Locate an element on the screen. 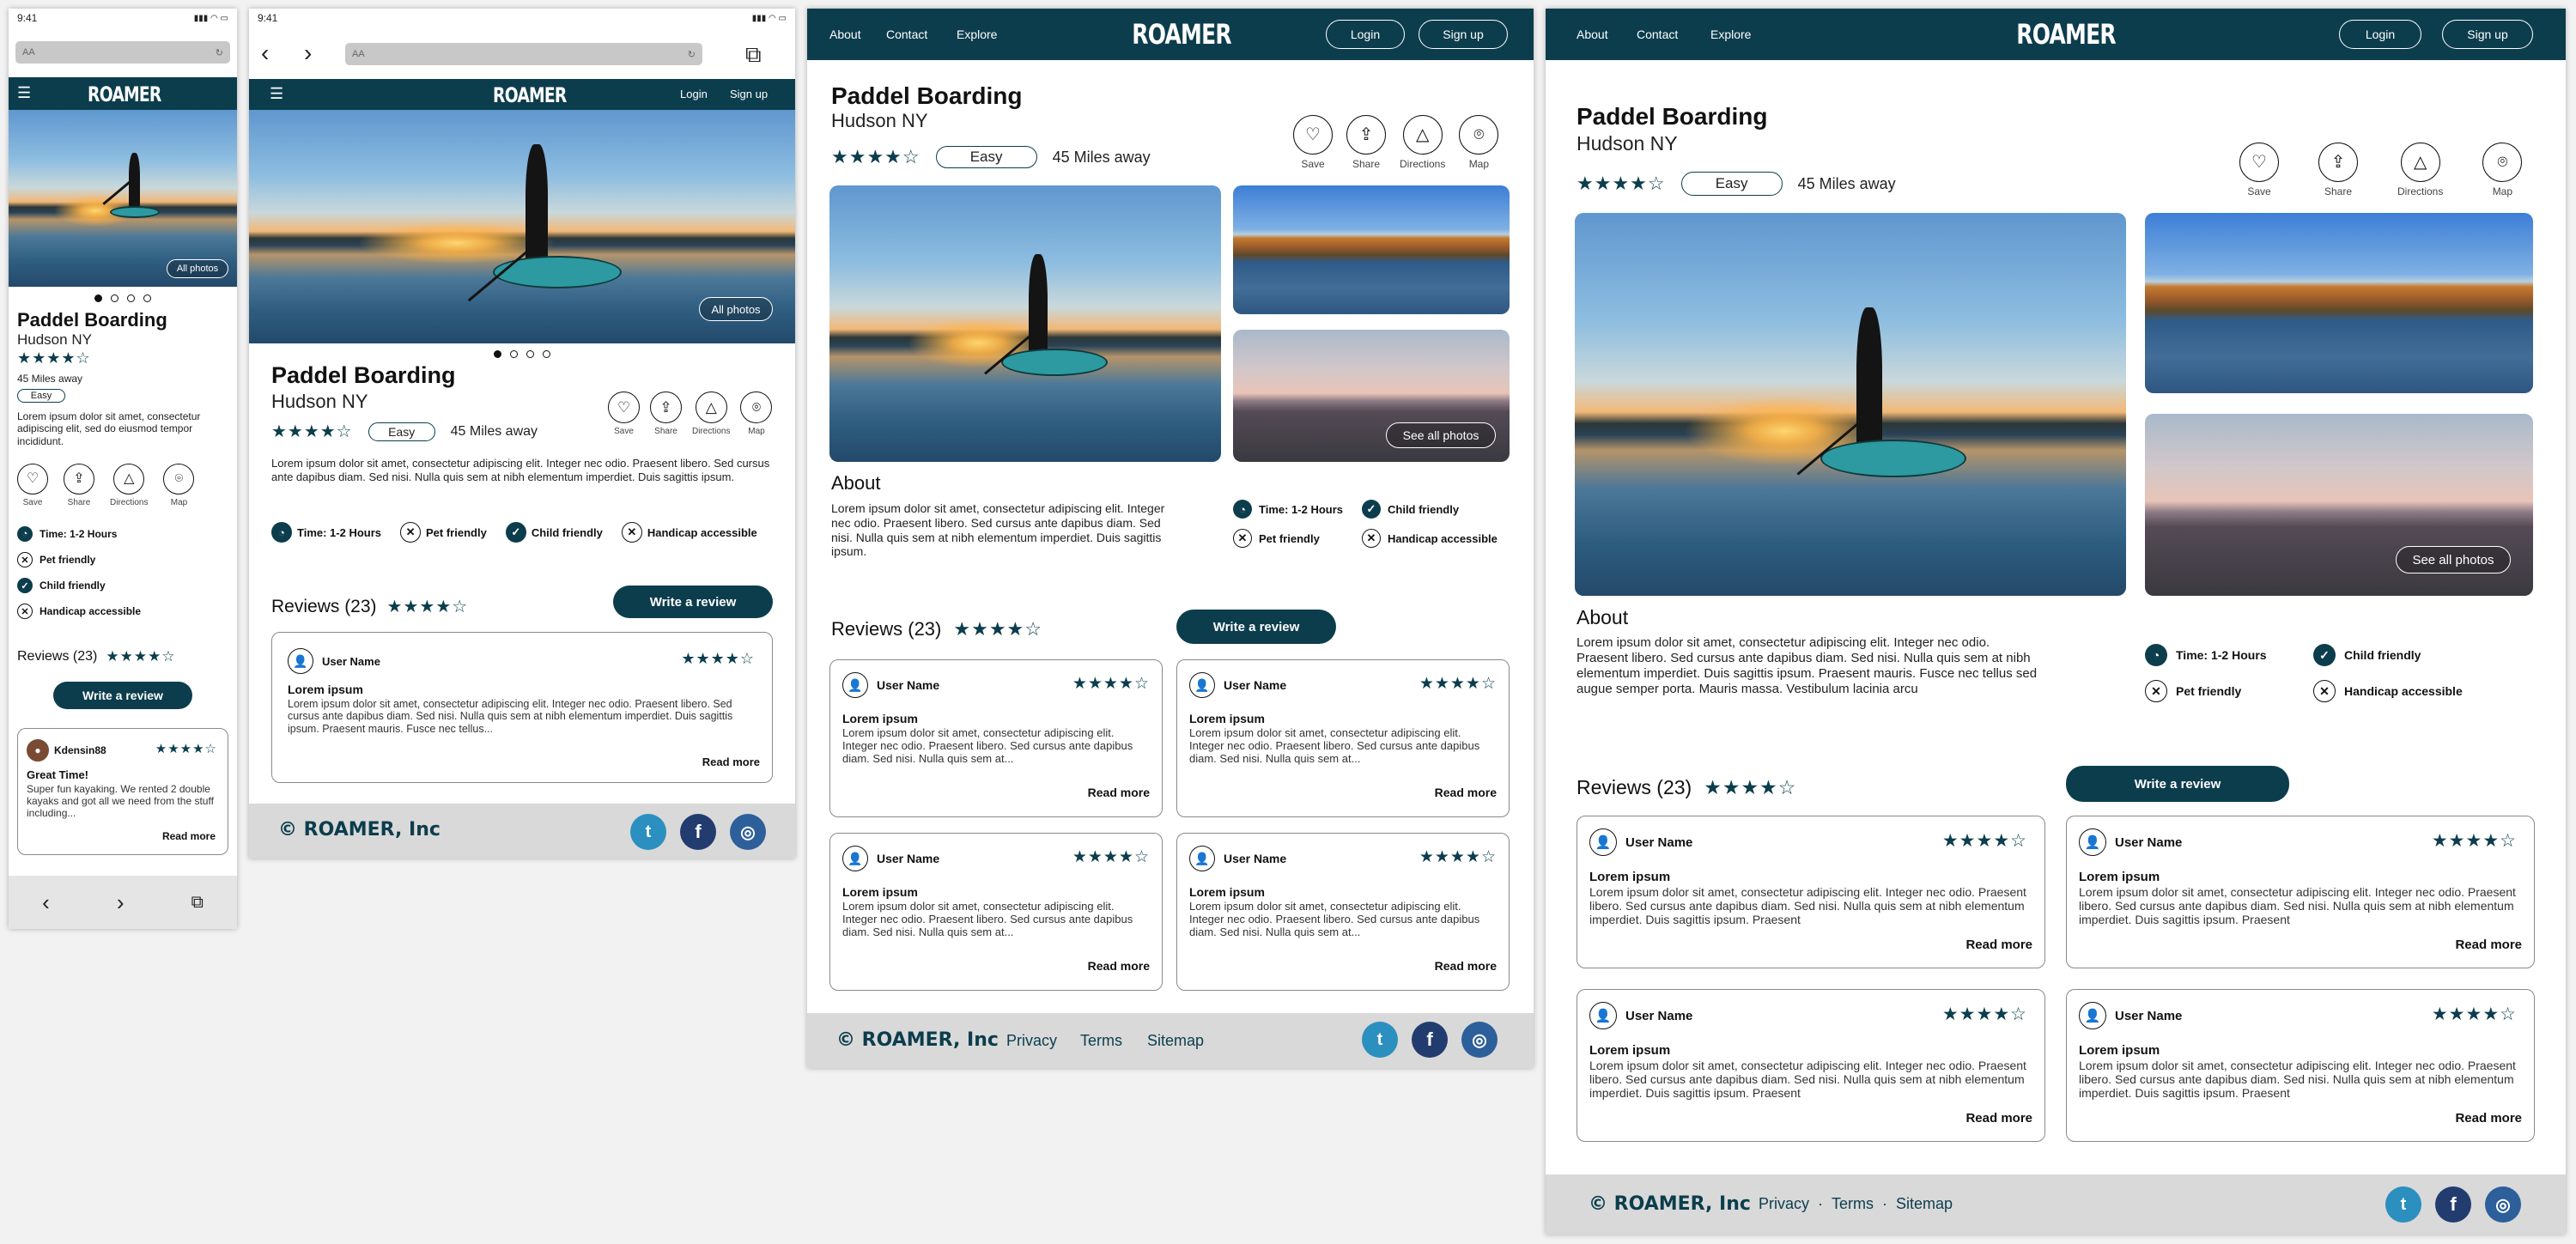 The image size is (2576, 1244). signup-link: Sign up is located at coordinates (749, 94).